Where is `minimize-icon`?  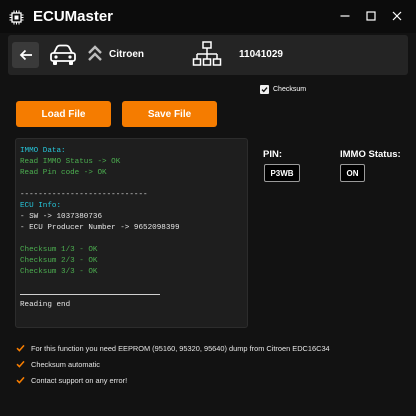 minimize-icon is located at coordinates (345, 16).